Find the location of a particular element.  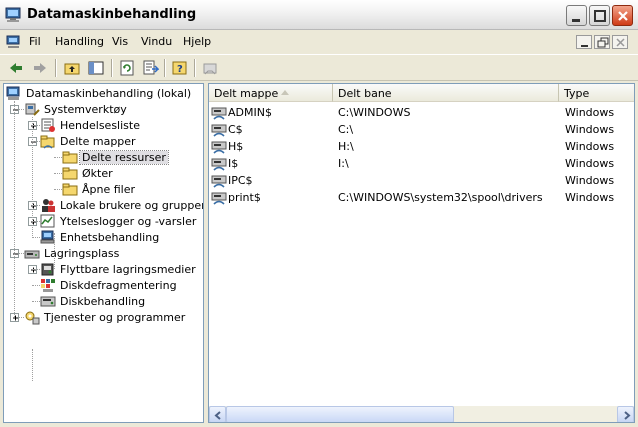

scroll-right-button is located at coordinates (625, 414).